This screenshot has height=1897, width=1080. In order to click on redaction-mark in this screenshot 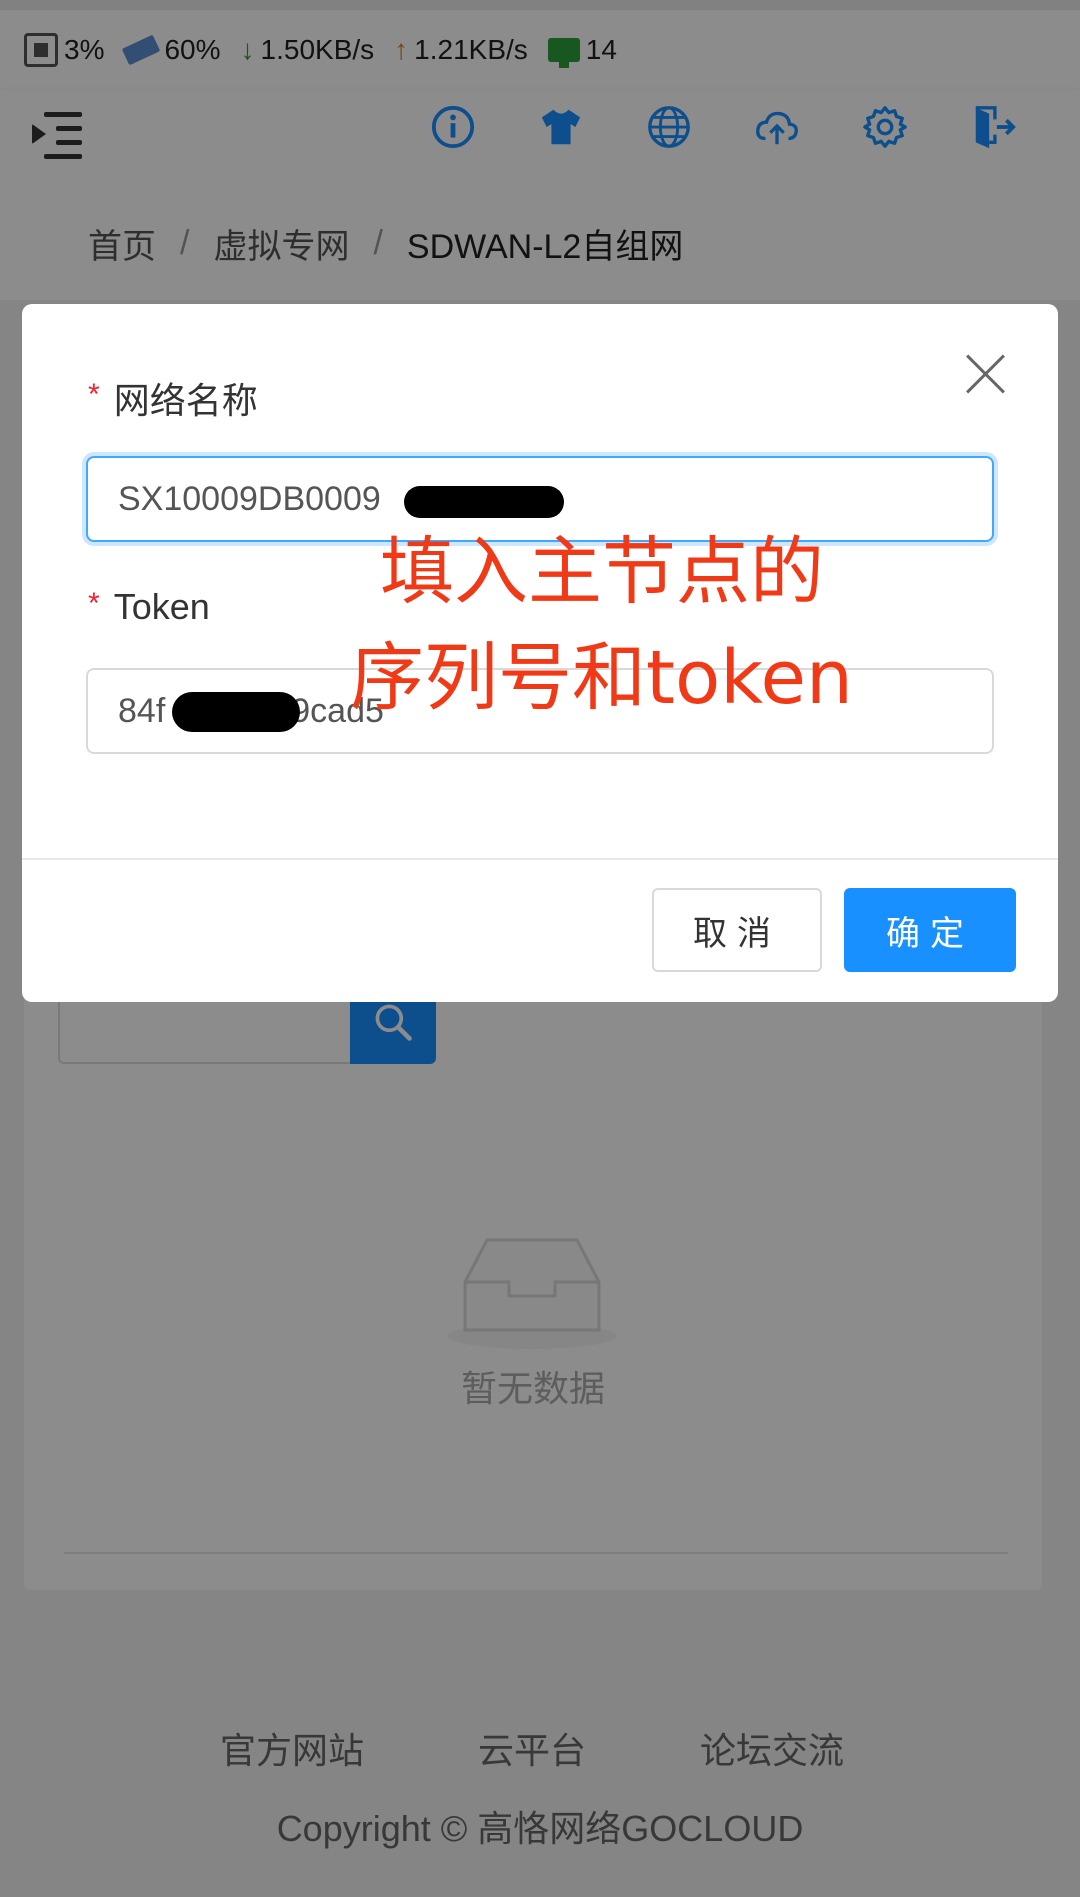, I will do `click(236, 712)`.